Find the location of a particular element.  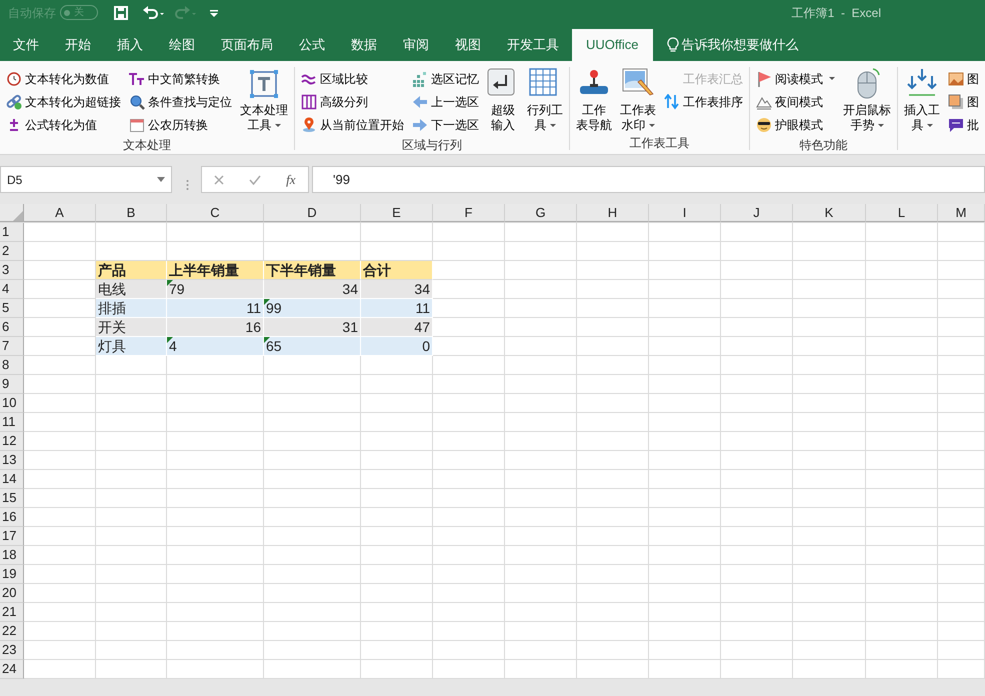

row-header: 17 is located at coordinates (12, 536).